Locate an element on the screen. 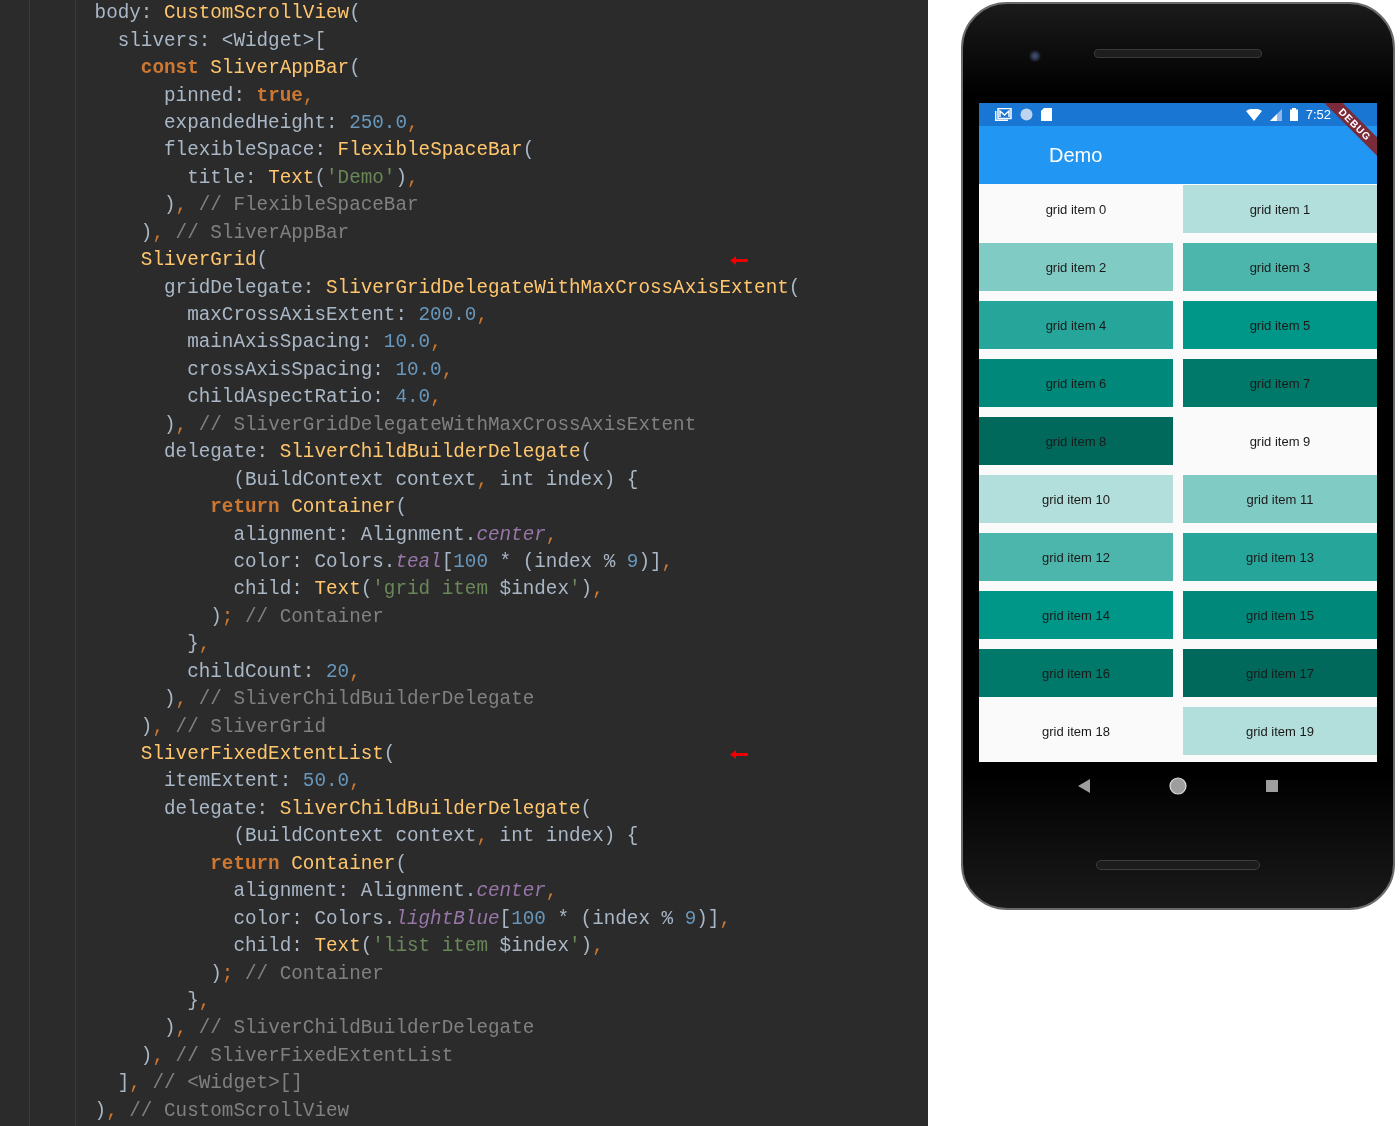 This screenshot has height=1126, width=1400. code-line: crossAxisSpacing: 10.0, is located at coordinates (320, 370).